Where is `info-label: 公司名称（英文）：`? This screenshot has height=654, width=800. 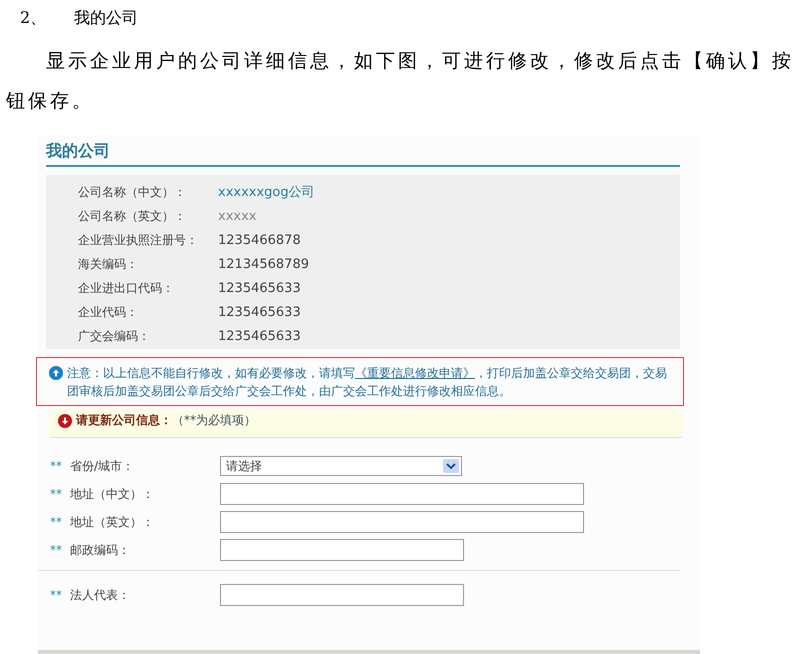 info-label: 公司名称（英文）： is located at coordinates (132, 216).